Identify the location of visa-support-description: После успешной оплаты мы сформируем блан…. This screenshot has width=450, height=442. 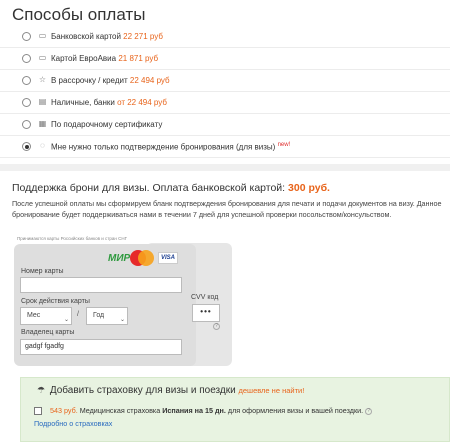
(227, 209).